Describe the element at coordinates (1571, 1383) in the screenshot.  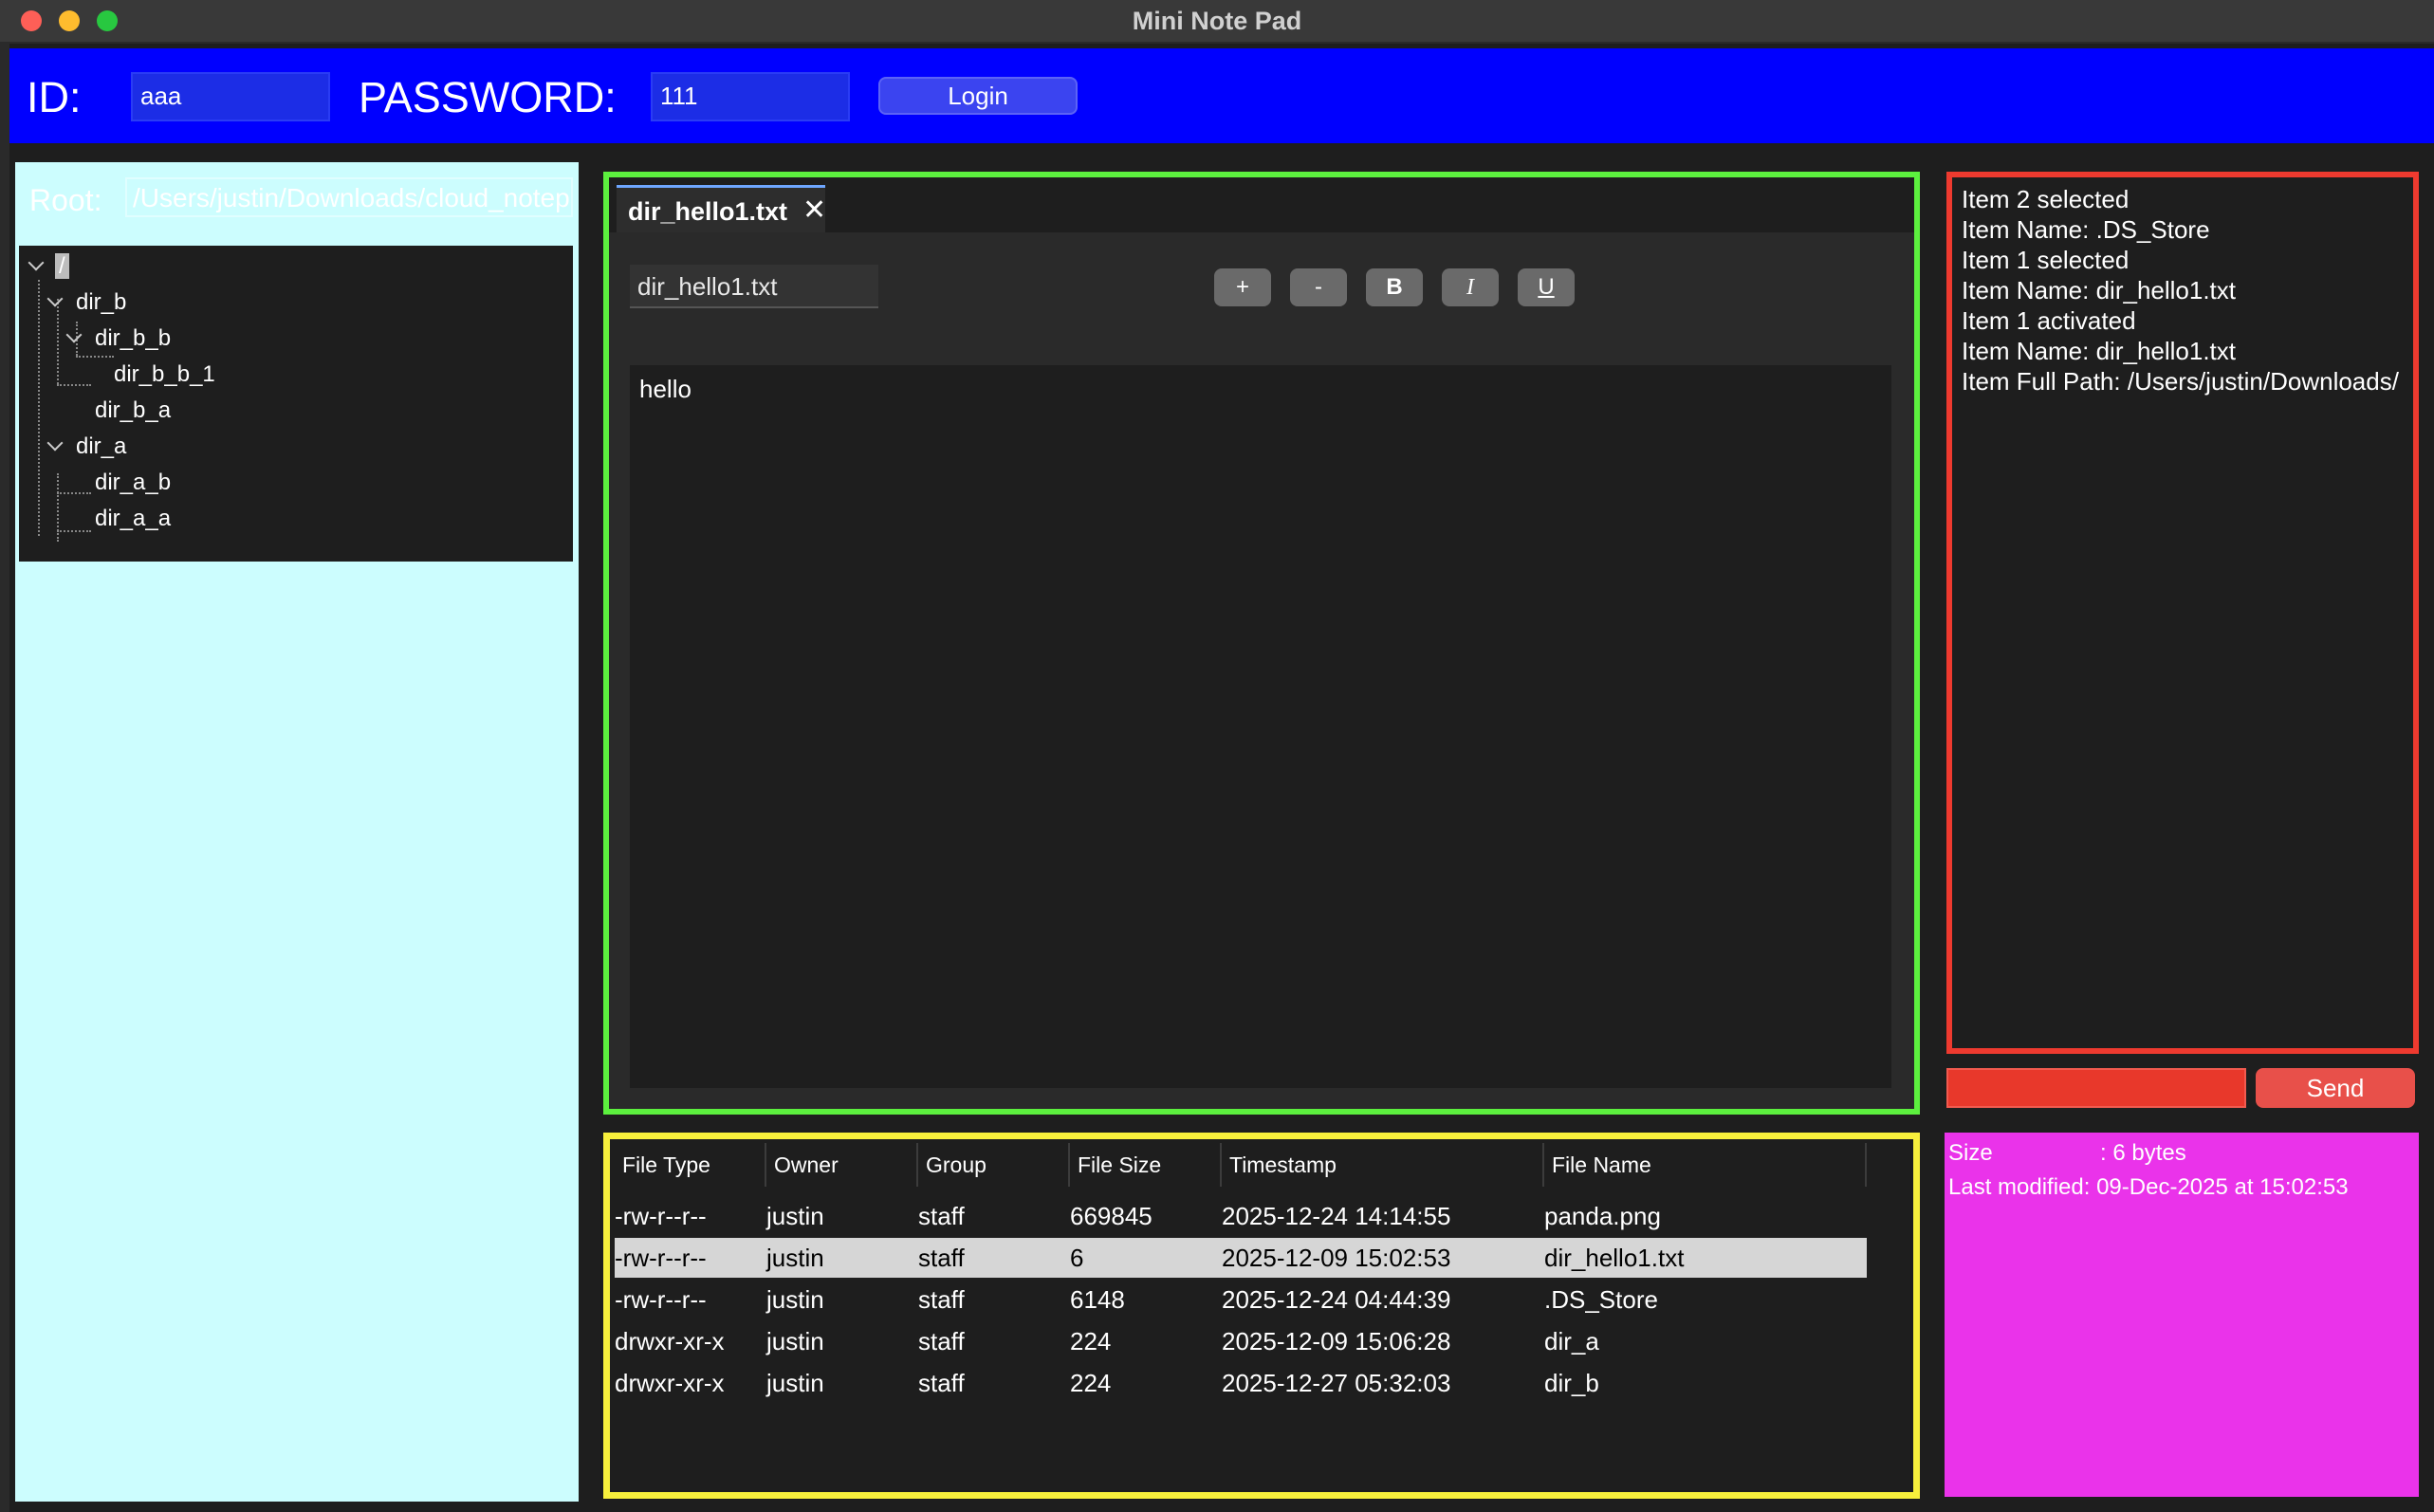
I see `cell-file-name: dir_b` at that location.